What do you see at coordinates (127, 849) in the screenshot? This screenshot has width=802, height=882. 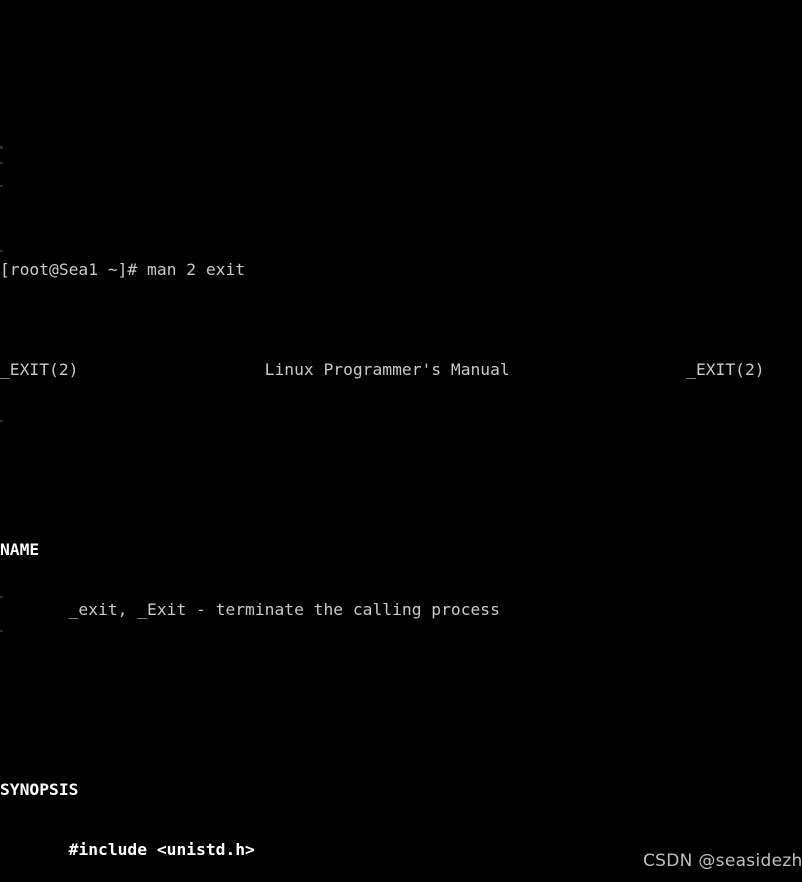 I see `include-unistd-text: #include <unistd.h>` at bounding box center [127, 849].